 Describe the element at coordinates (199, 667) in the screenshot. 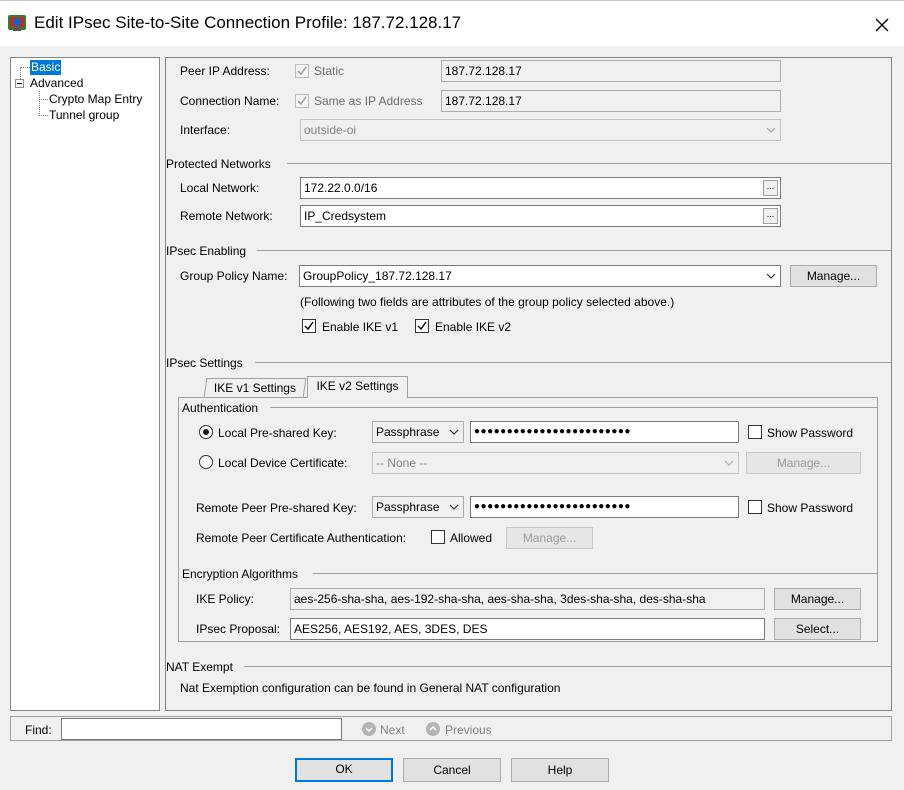

I see `nat-exempt-heading: NAT Exempt` at that location.